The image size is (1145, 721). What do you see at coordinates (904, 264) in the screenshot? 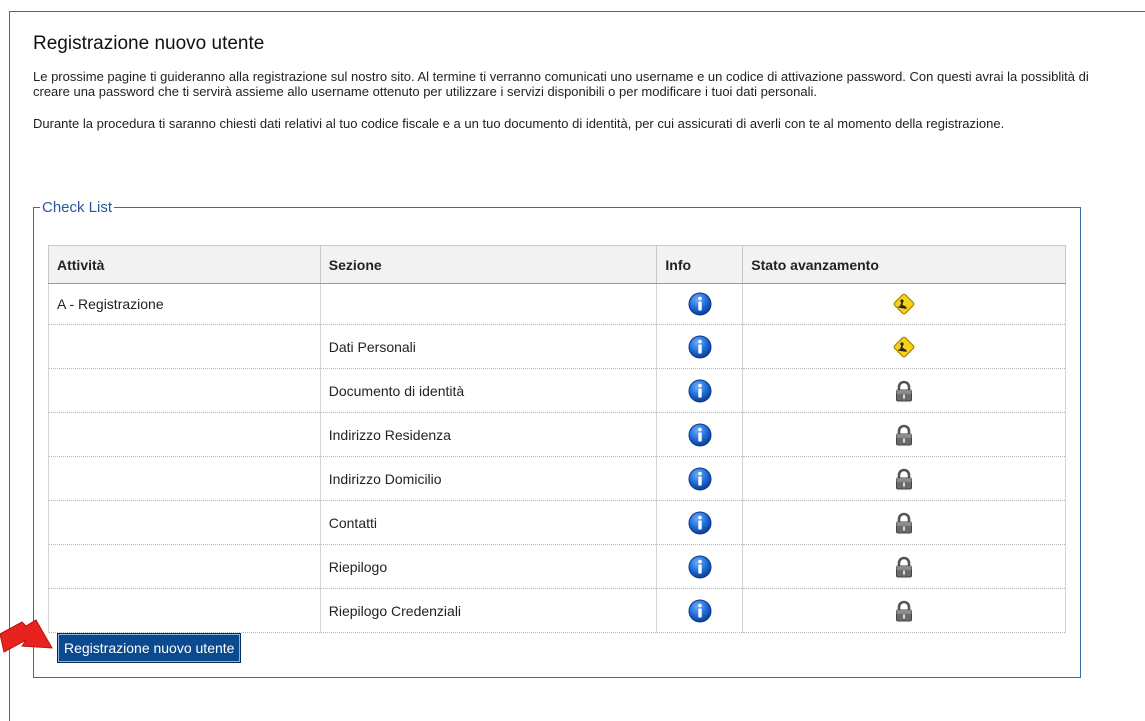
I see `header-stato: Stato avanzamento` at bounding box center [904, 264].